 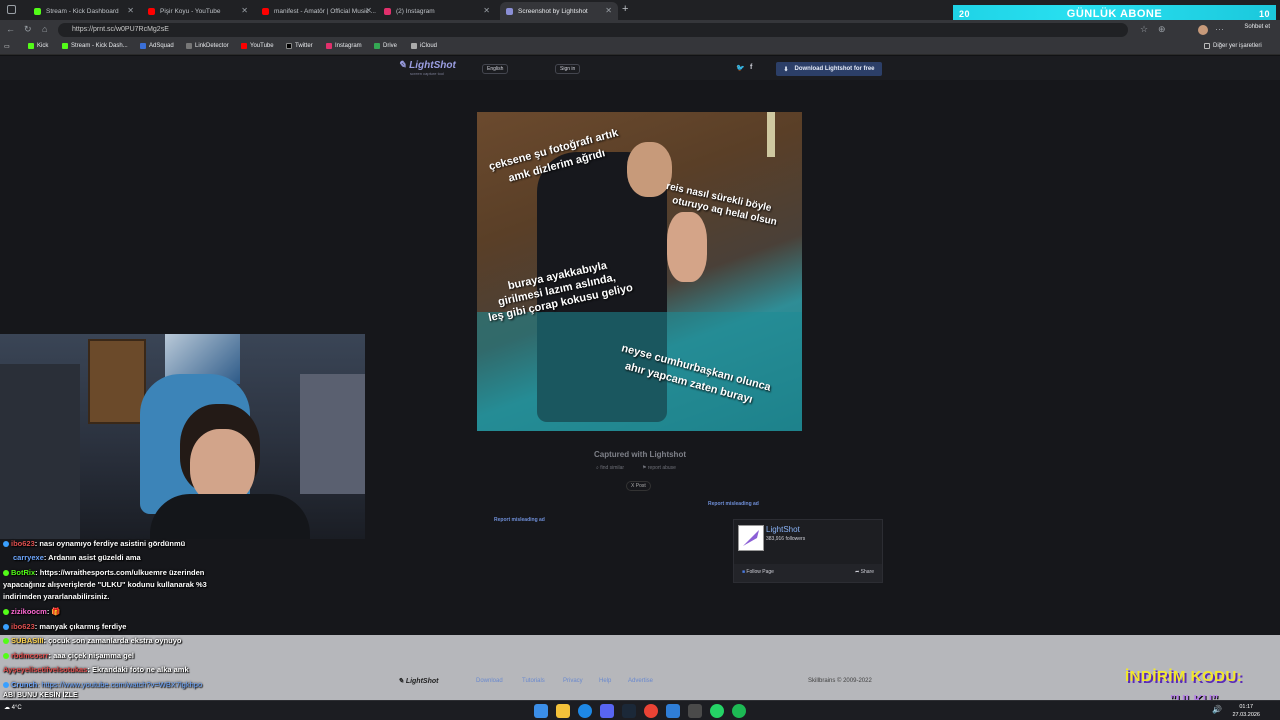 I want to click on tab-youtube-2: manifest - Amatör | Official Music ... ✕, so click(x=317, y=11).